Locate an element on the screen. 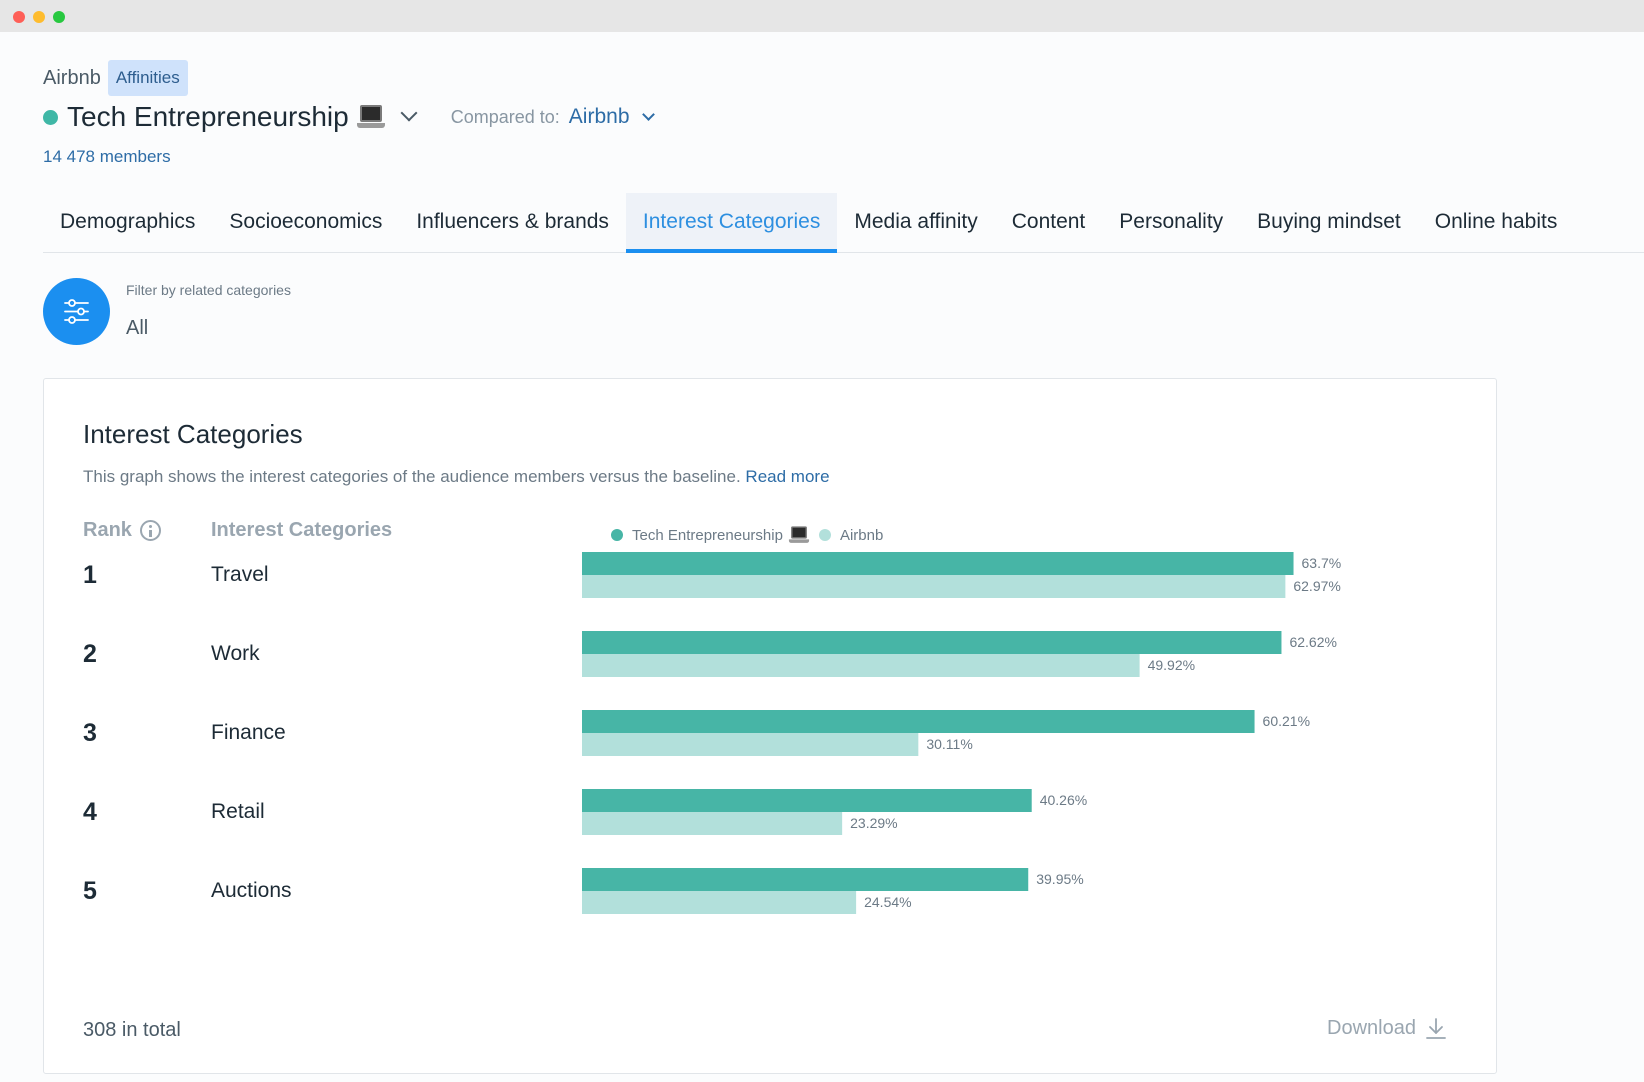 This screenshot has height=1082, width=1644. filter-button is located at coordinates (76, 311).